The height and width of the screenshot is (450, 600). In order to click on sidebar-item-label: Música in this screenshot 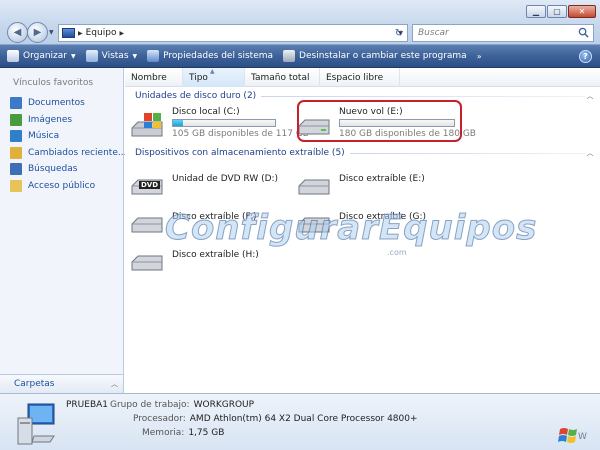, I will do `click(44, 136)`.